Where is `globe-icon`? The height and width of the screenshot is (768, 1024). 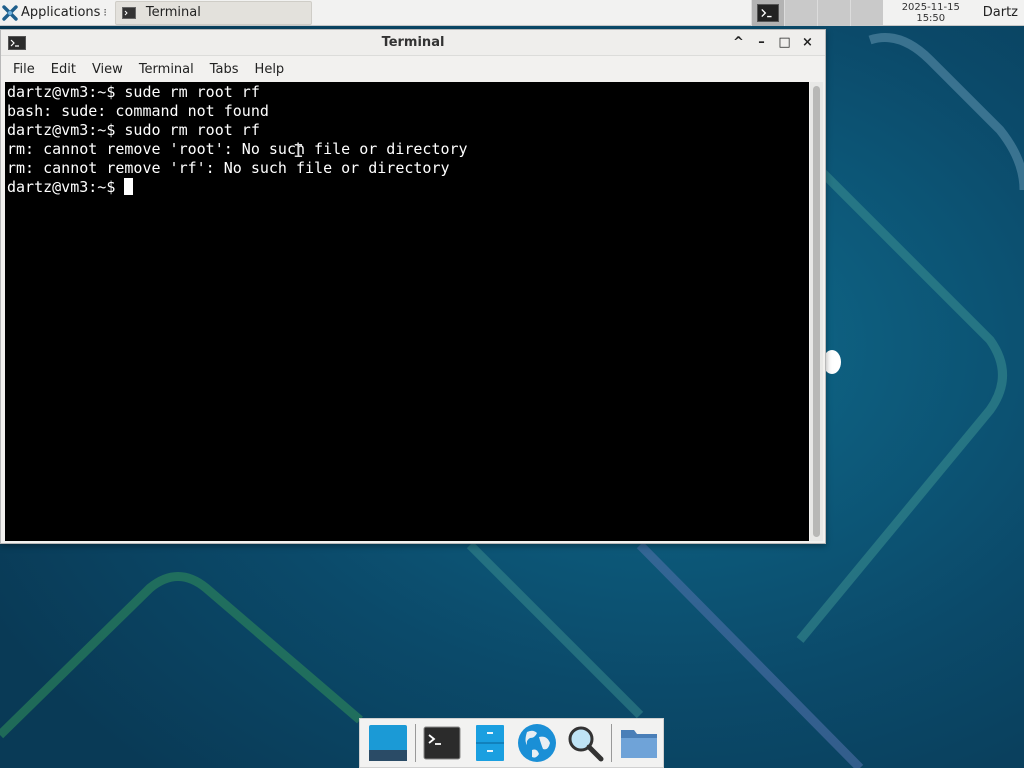
globe-icon is located at coordinates (537, 743).